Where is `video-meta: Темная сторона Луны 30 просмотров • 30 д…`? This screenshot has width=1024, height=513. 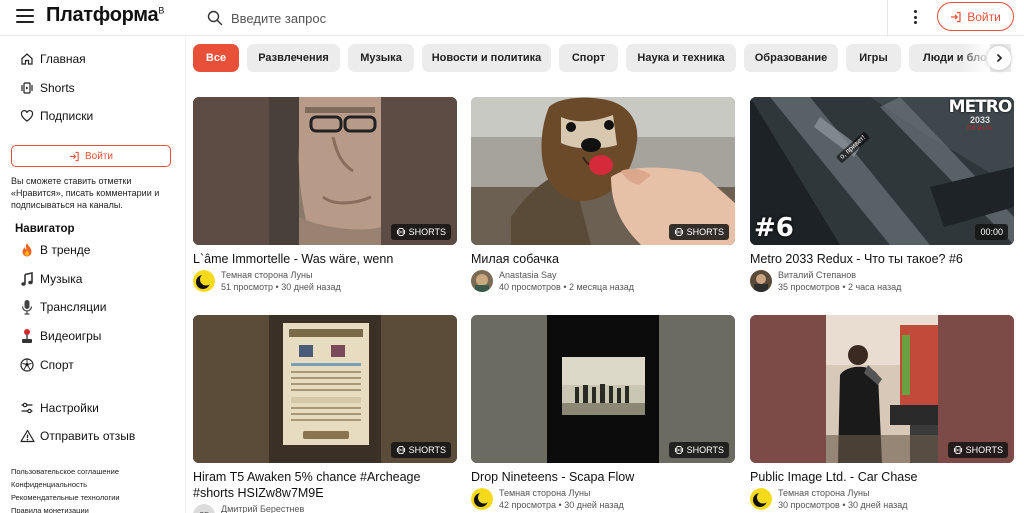
video-meta: Темная сторона Луны 30 просмотров • 30 д… is located at coordinates (882, 499).